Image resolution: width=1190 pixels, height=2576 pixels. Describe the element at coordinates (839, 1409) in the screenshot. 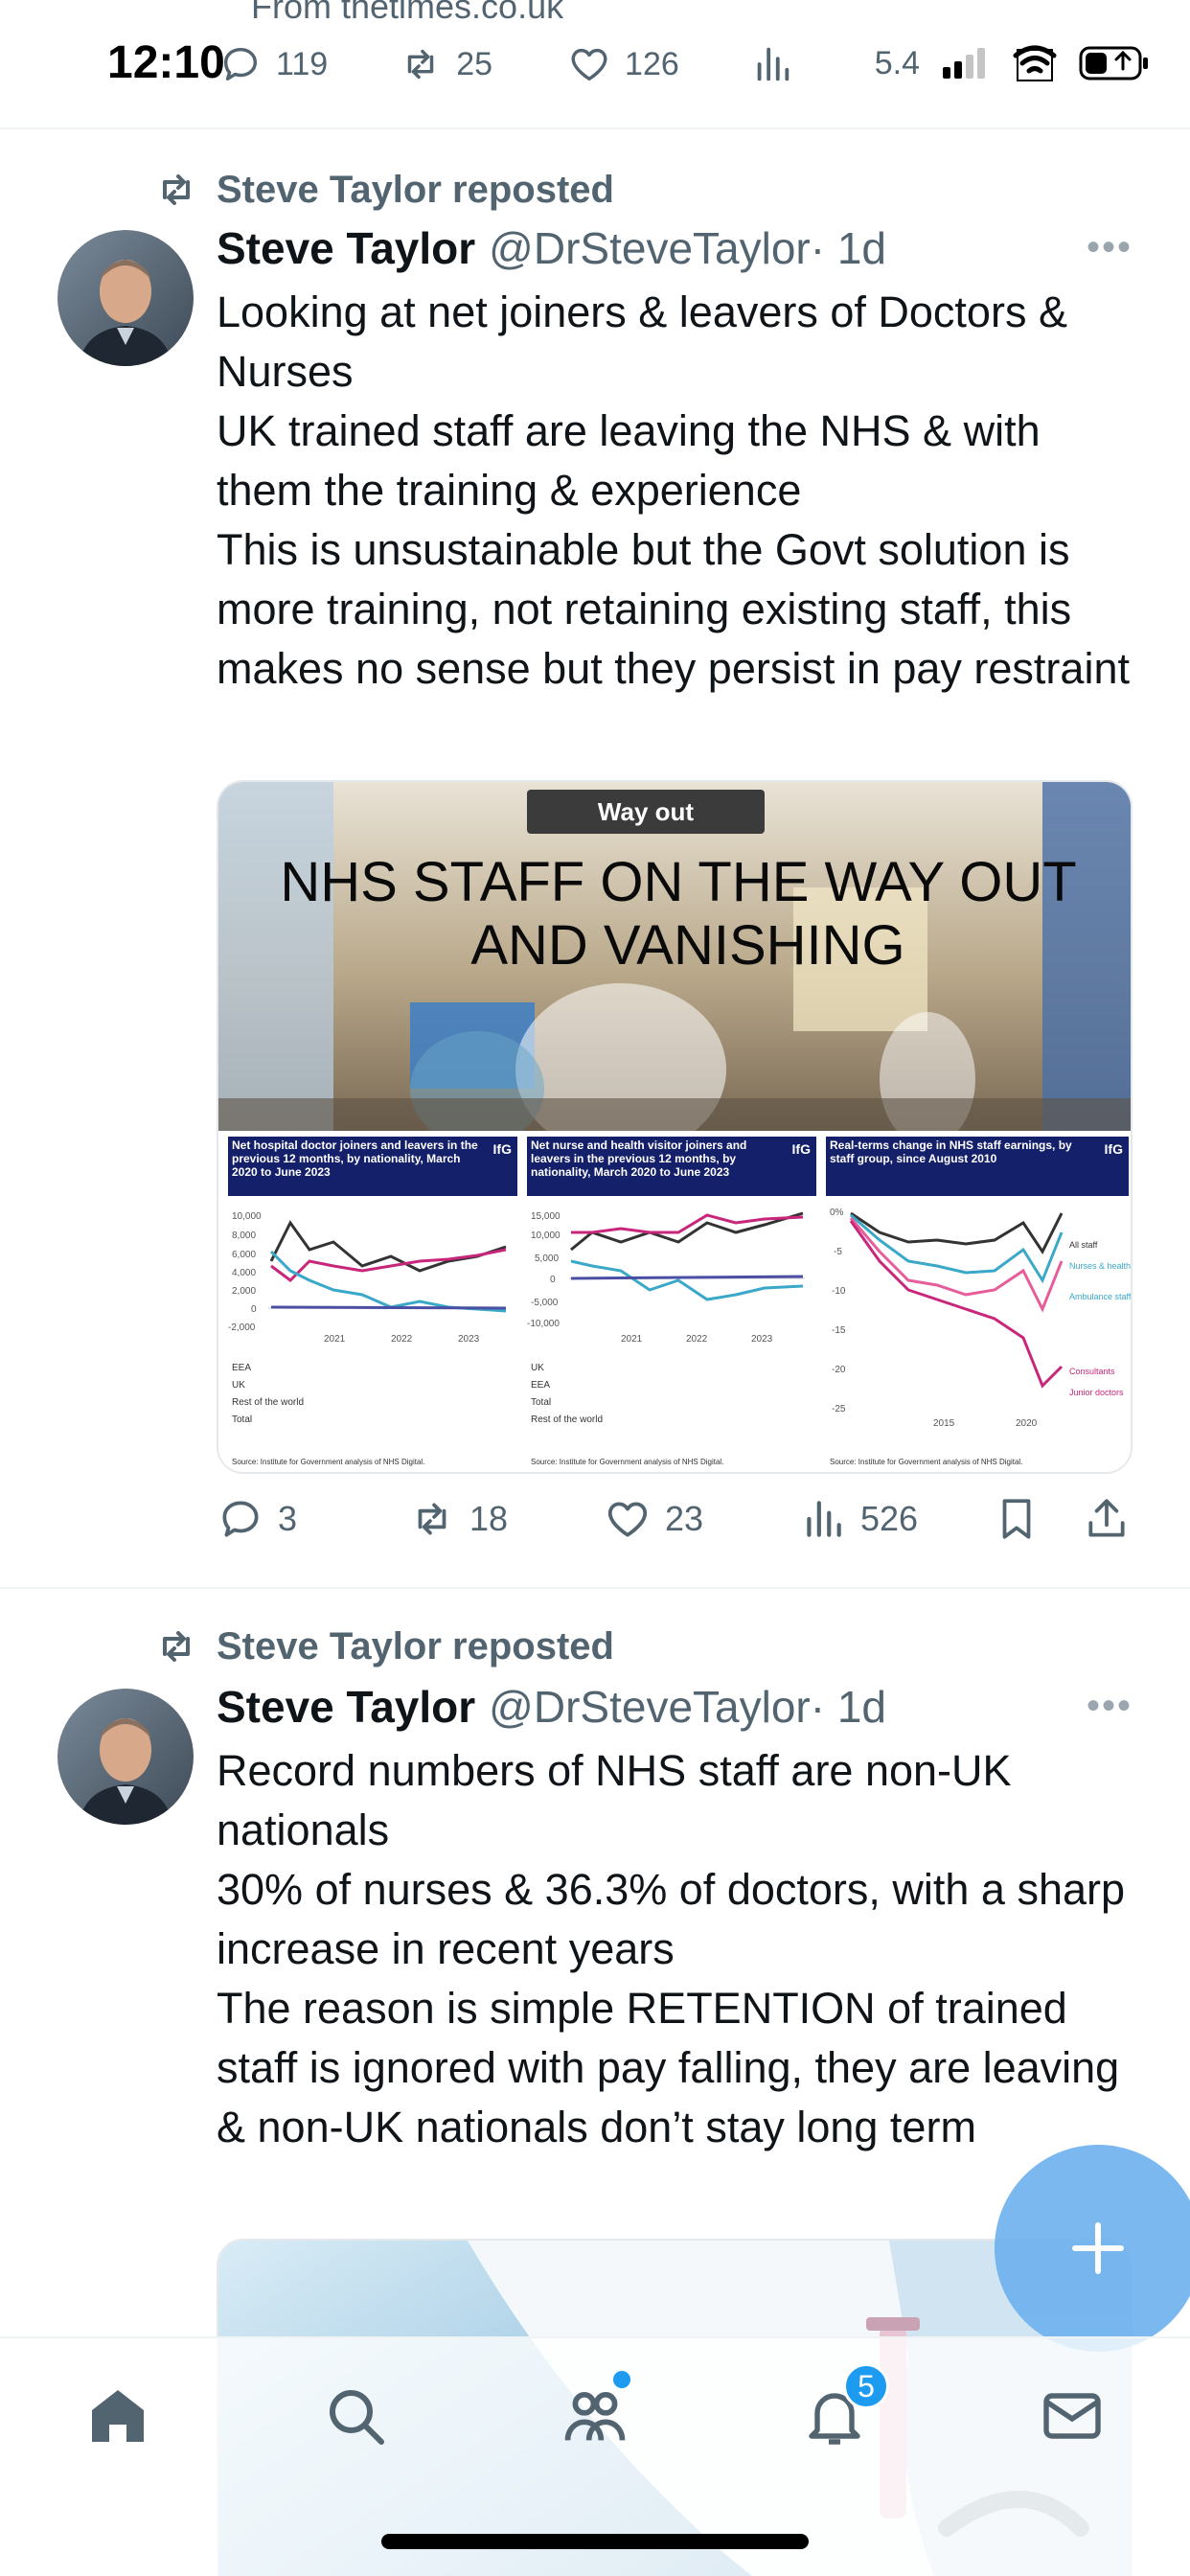

I see `y-tick: -25` at that location.